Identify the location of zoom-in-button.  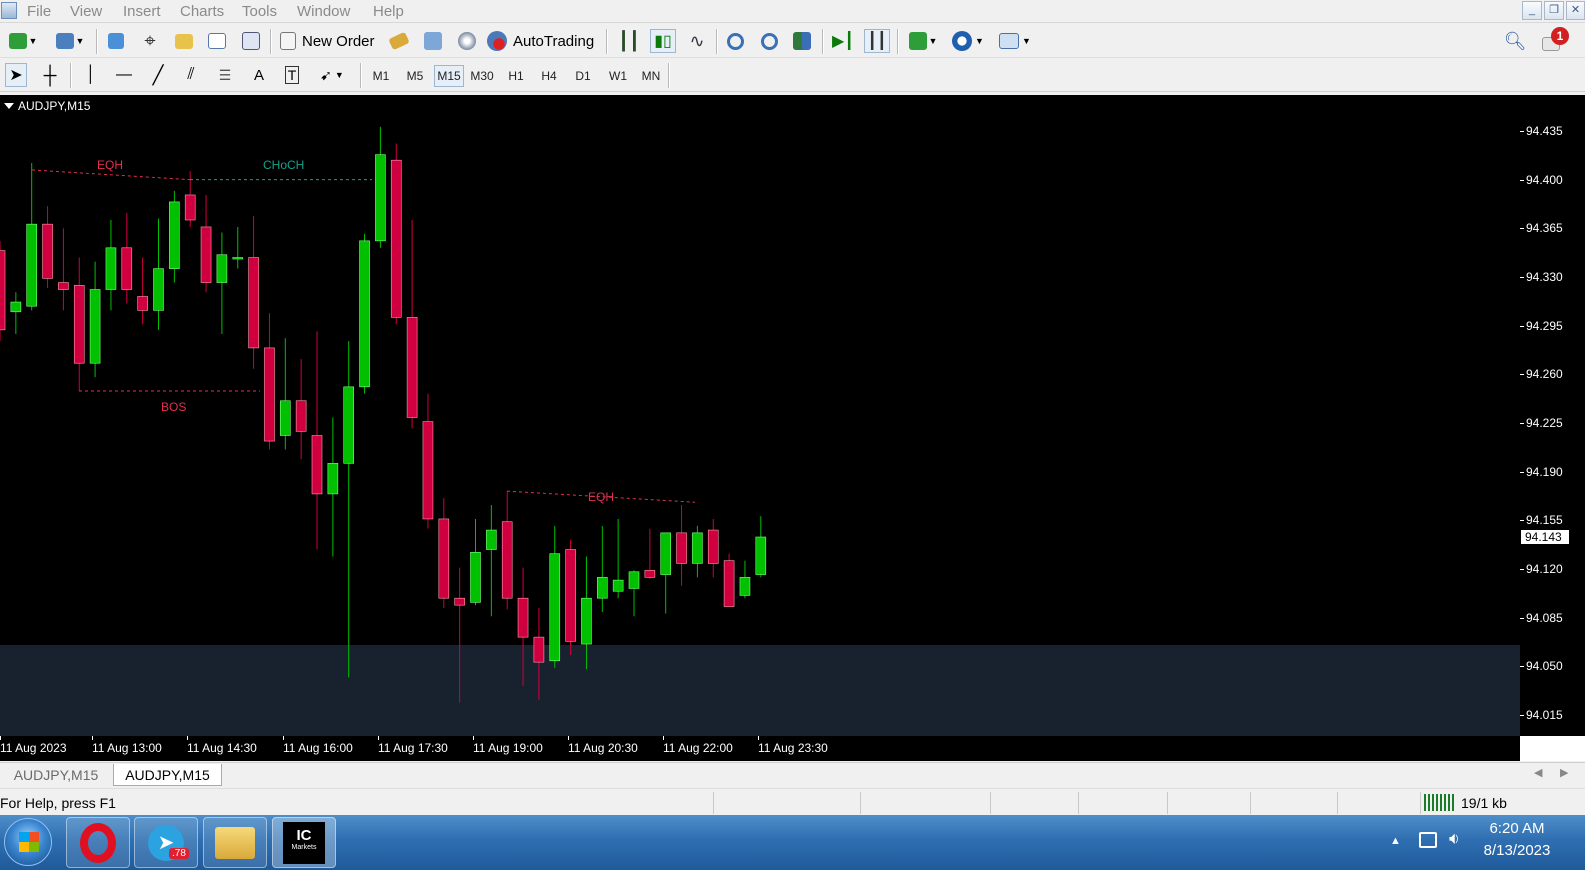
(735, 41).